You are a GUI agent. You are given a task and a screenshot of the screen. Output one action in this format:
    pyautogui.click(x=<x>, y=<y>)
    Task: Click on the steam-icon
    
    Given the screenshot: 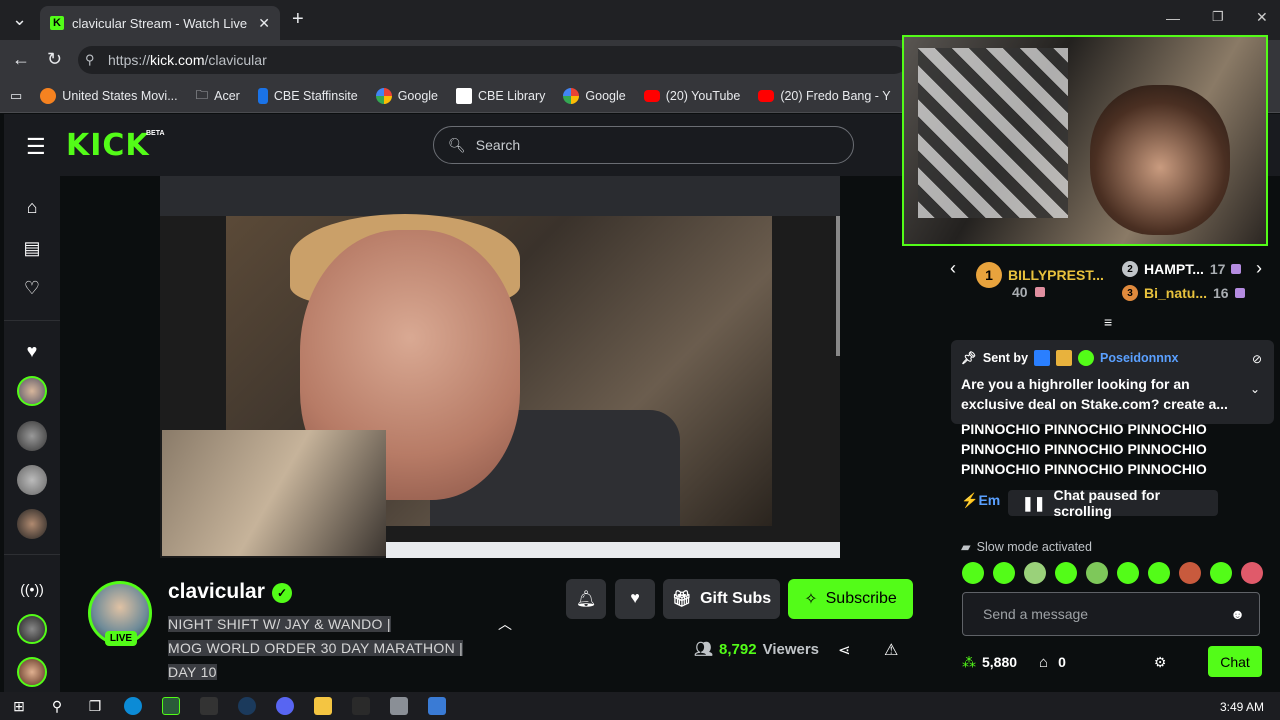 What is the action you would take?
    pyautogui.click(x=247, y=706)
    